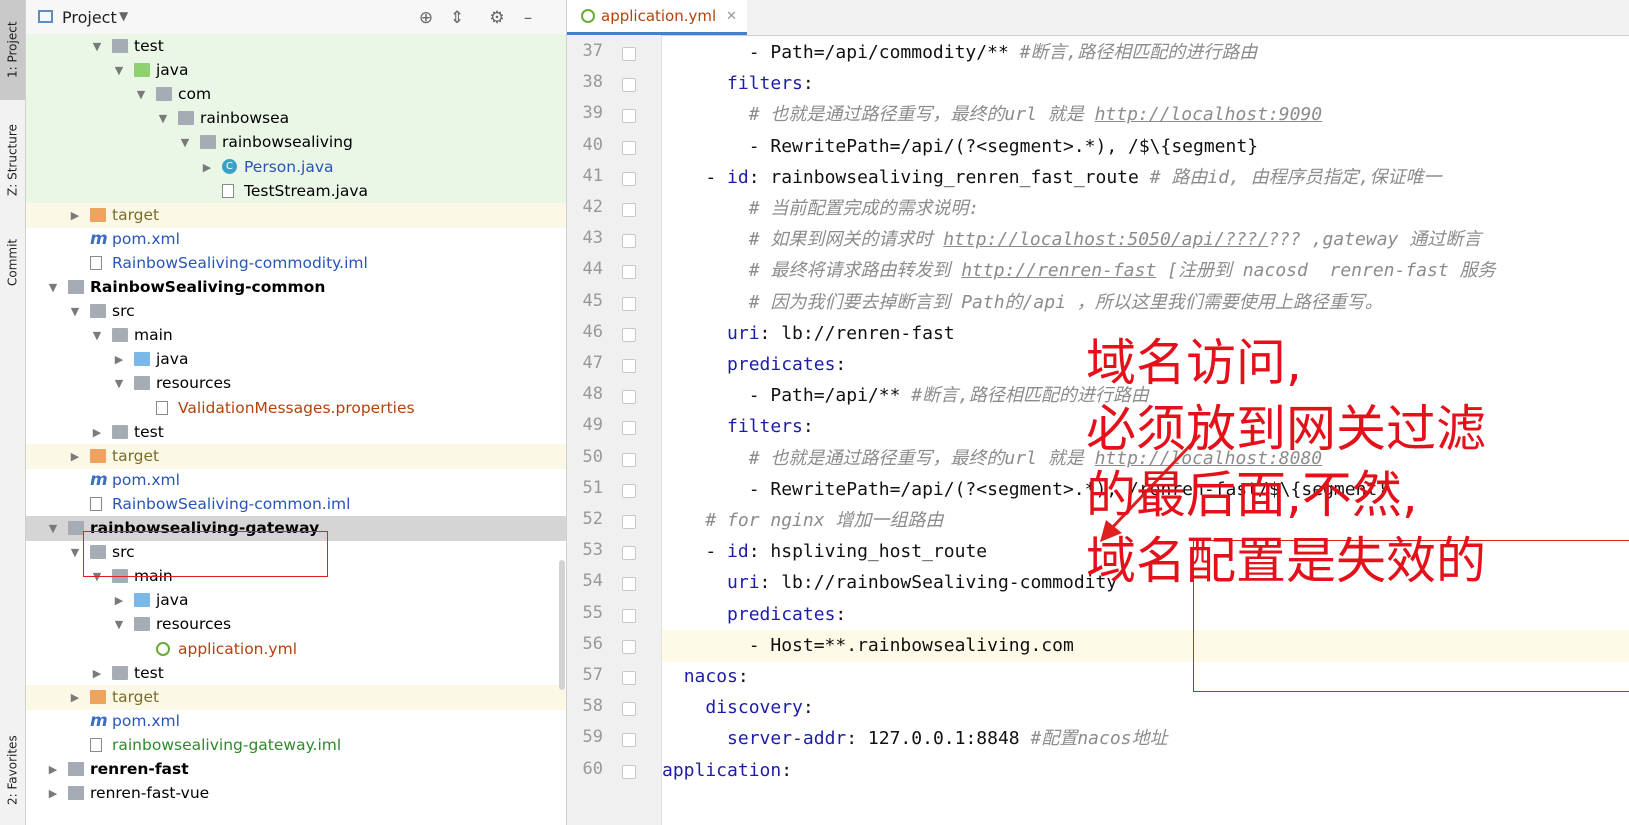  I want to click on tab-application-yml: application.yml ✕, so click(657, 17).